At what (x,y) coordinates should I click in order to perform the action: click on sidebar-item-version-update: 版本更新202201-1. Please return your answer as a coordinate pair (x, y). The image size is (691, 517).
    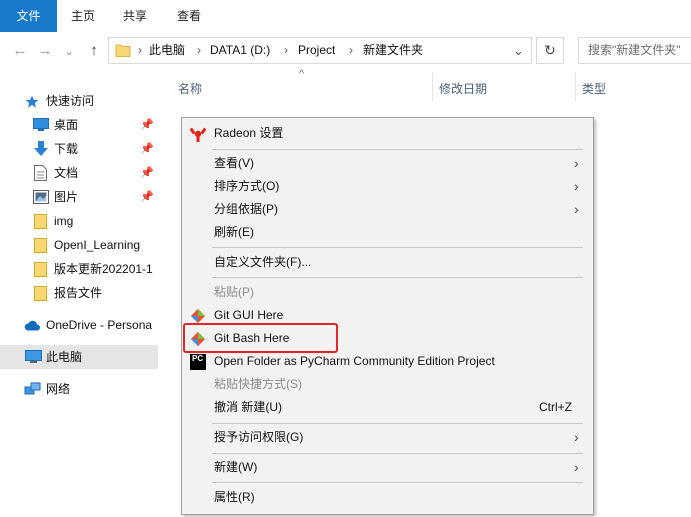
    Looking at the image, I should click on (79, 269).